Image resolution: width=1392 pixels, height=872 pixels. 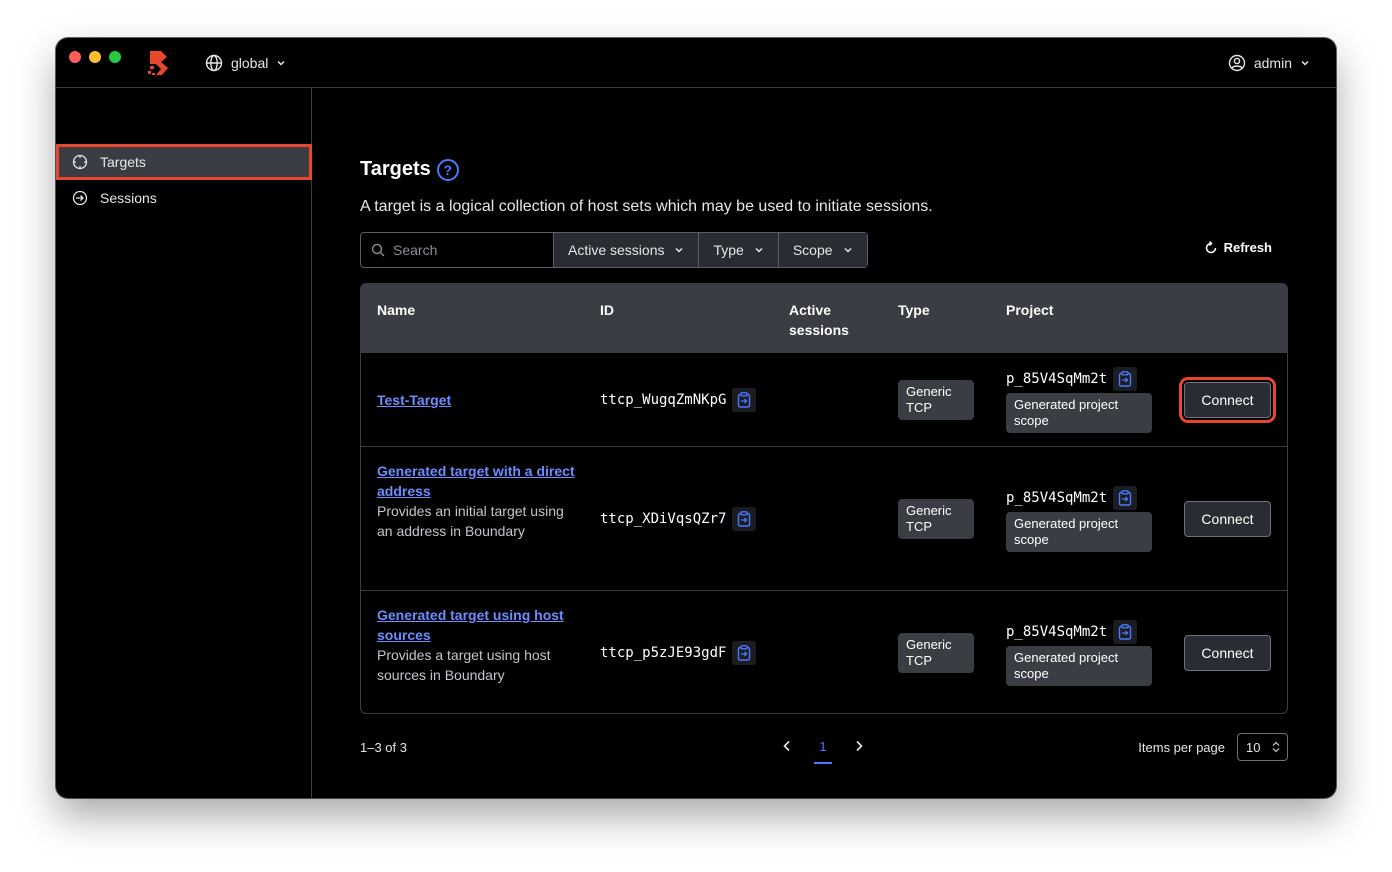 I want to click on previous-page-button, so click(x=787, y=746).